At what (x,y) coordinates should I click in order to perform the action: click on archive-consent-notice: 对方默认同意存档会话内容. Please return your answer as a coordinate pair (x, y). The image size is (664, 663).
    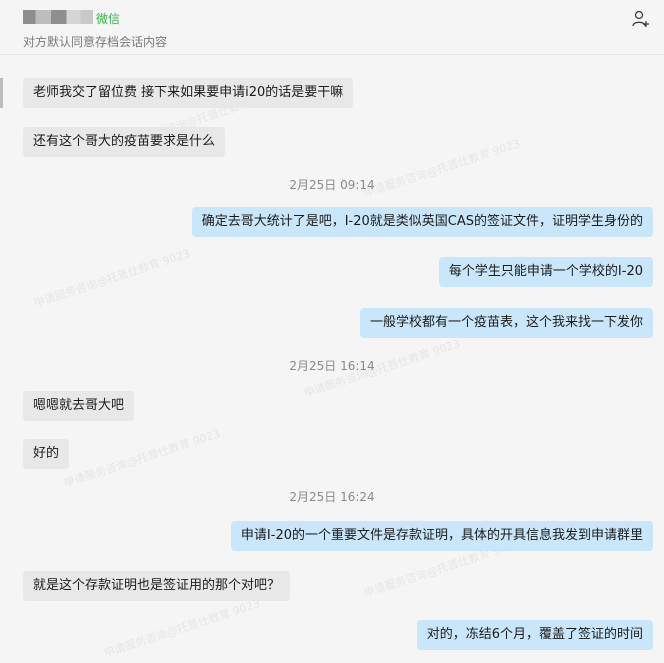
    Looking at the image, I should click on (95, 42).